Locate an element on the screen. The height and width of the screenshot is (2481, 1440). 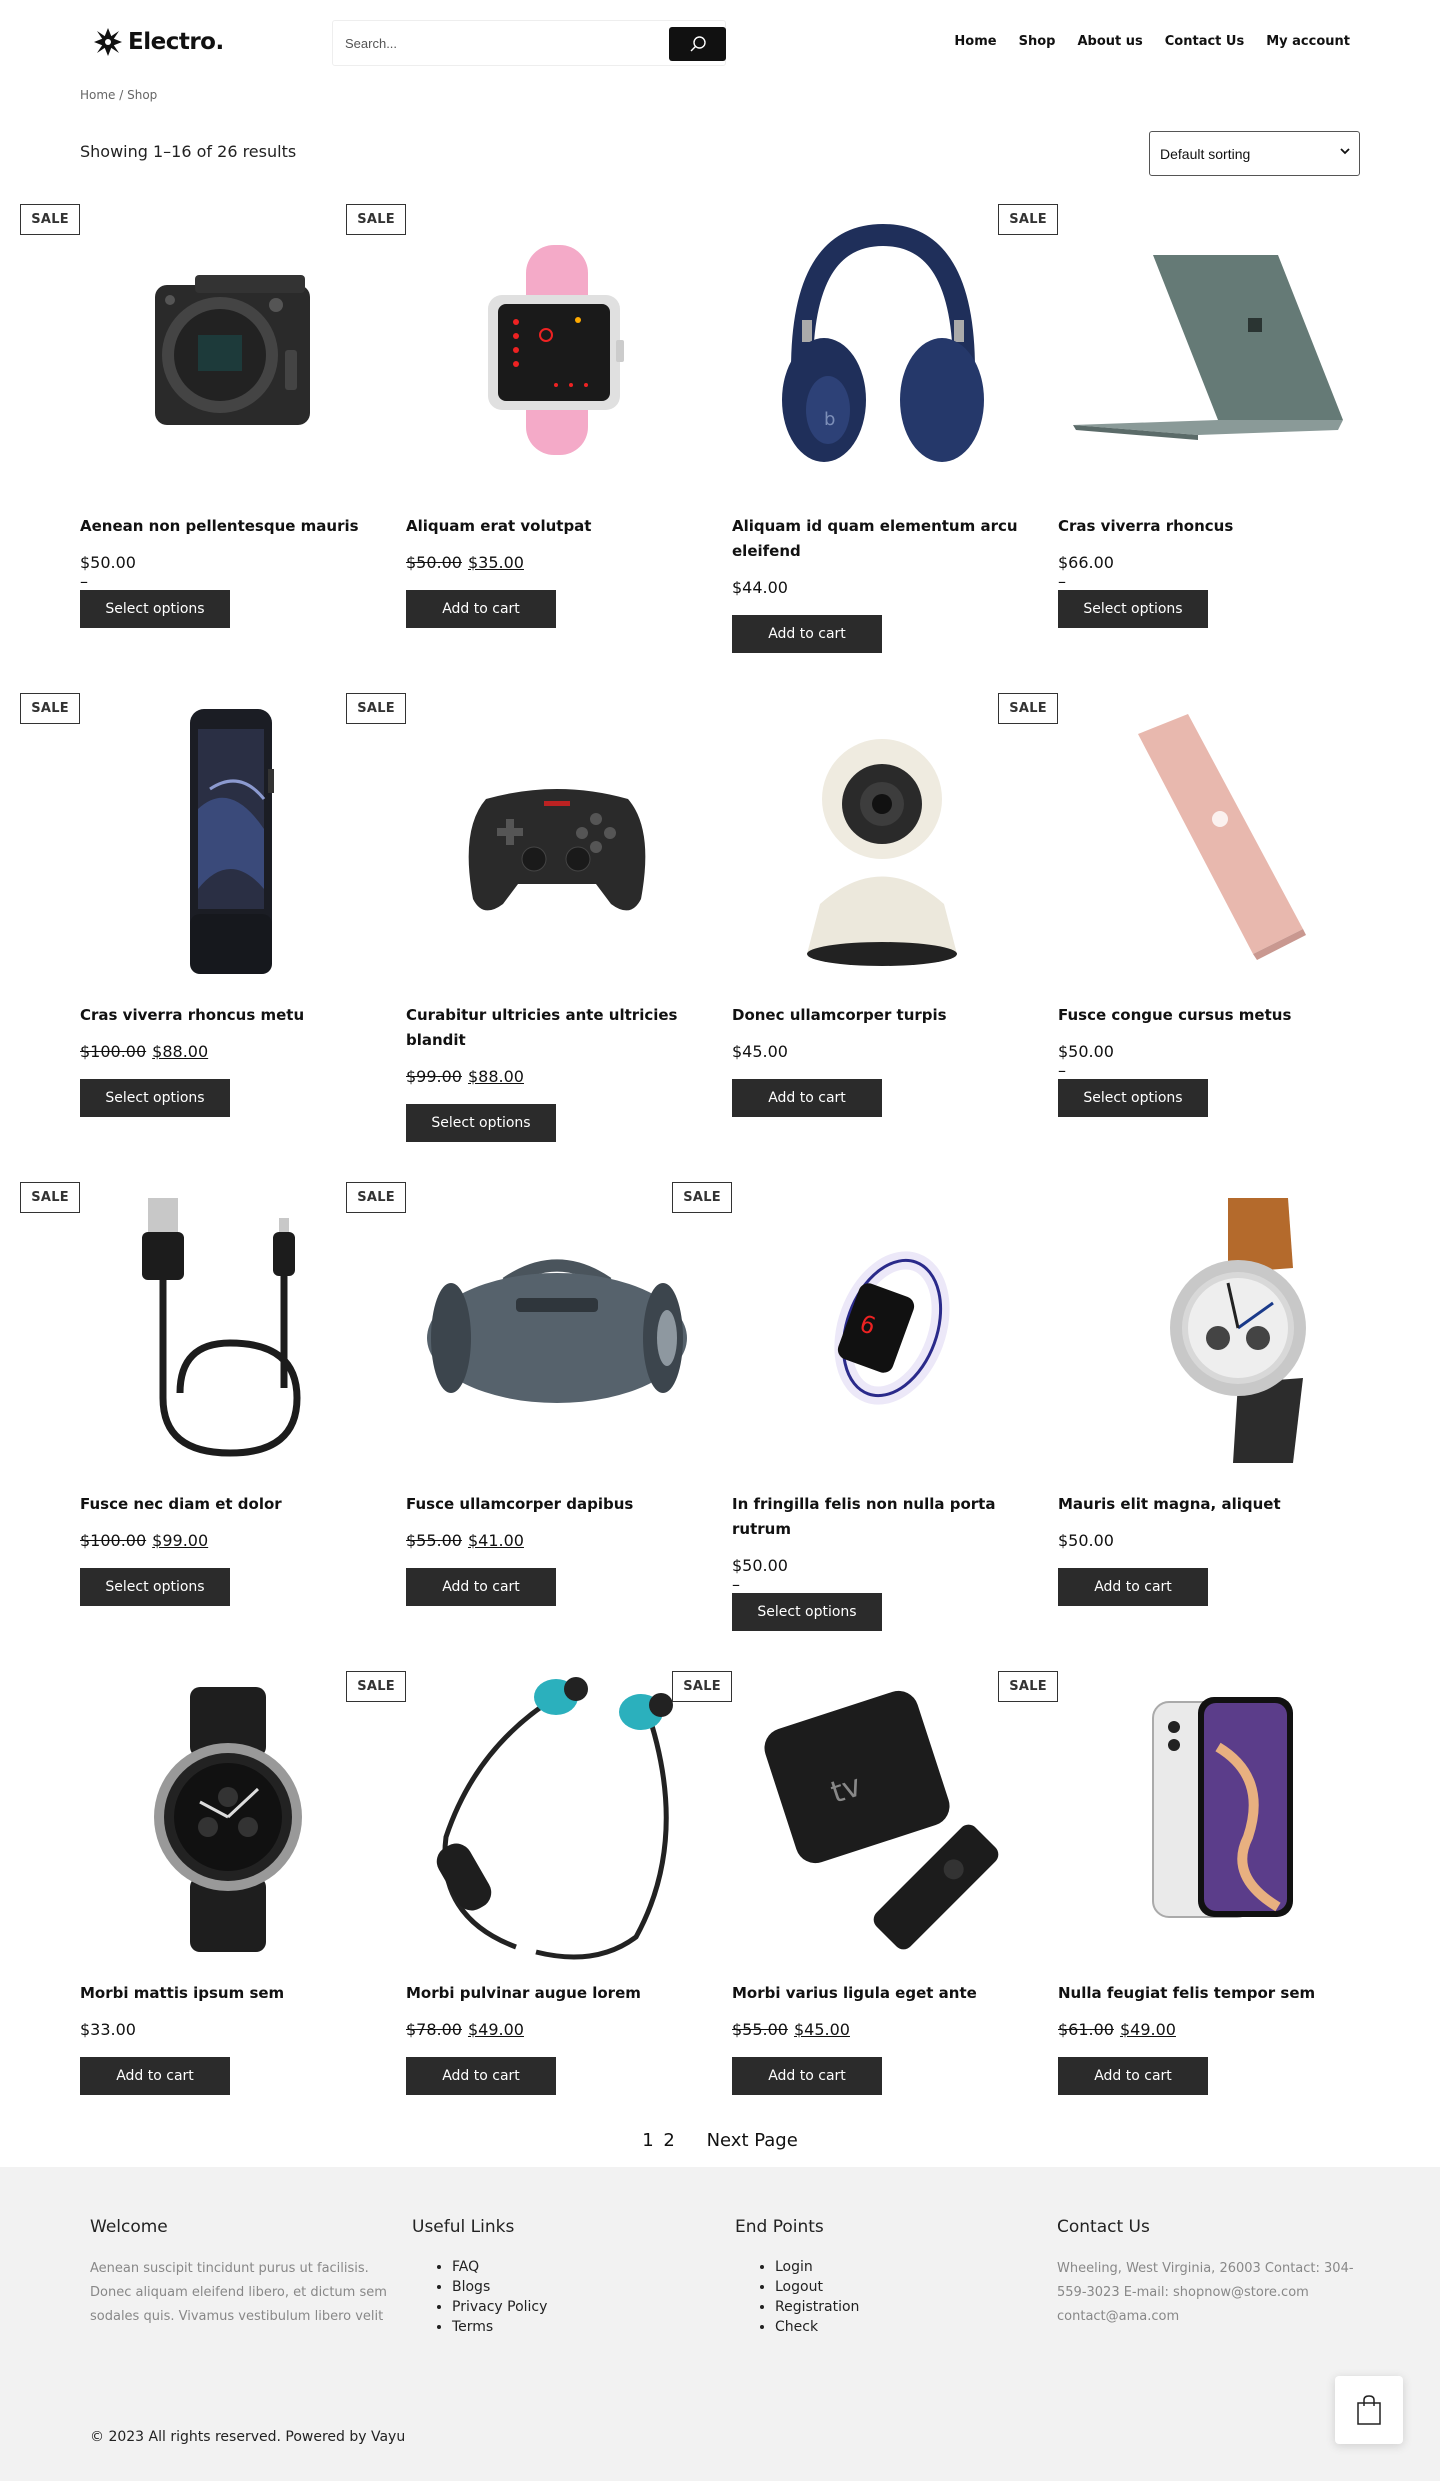
sort-select: Default sorting is located at coordinates (1254, 153).